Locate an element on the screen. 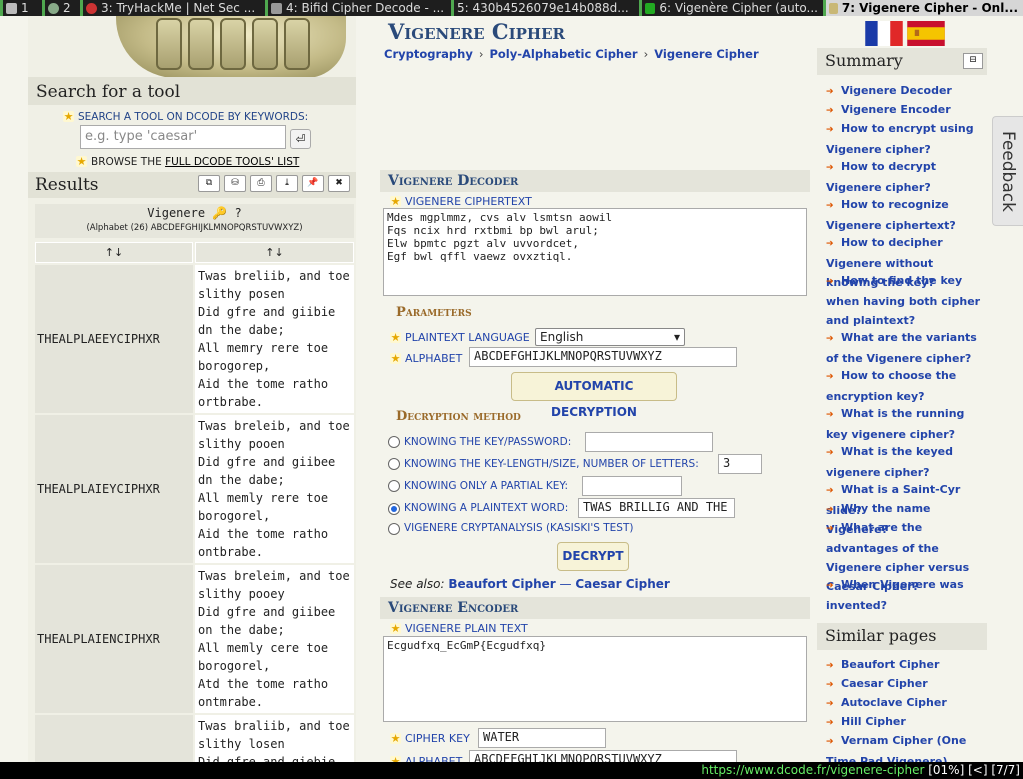  collapse-summary-button: ⊟ is located at coordinates (973, 61).